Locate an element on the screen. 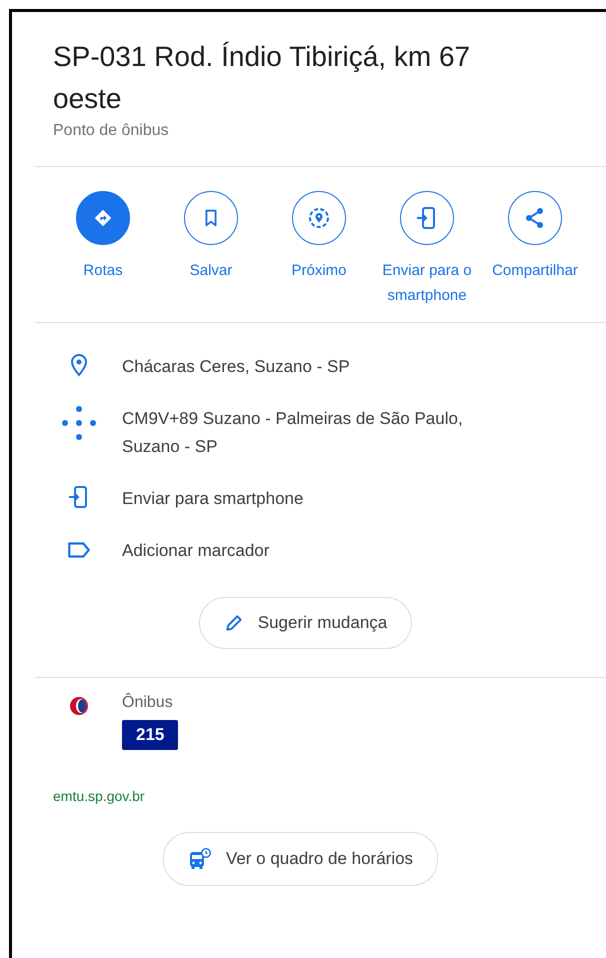  action-label: Próximo is located at coordinates (319, 270).